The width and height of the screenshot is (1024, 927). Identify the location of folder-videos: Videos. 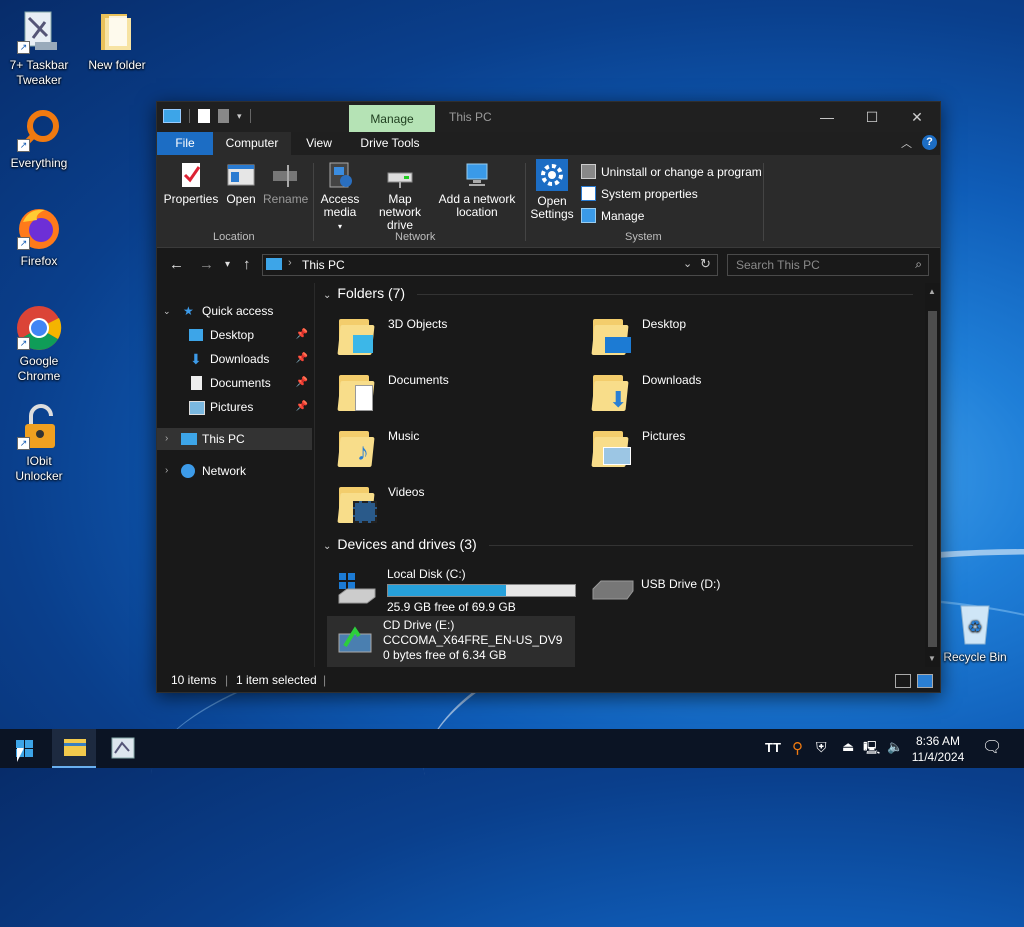
(437, 504).